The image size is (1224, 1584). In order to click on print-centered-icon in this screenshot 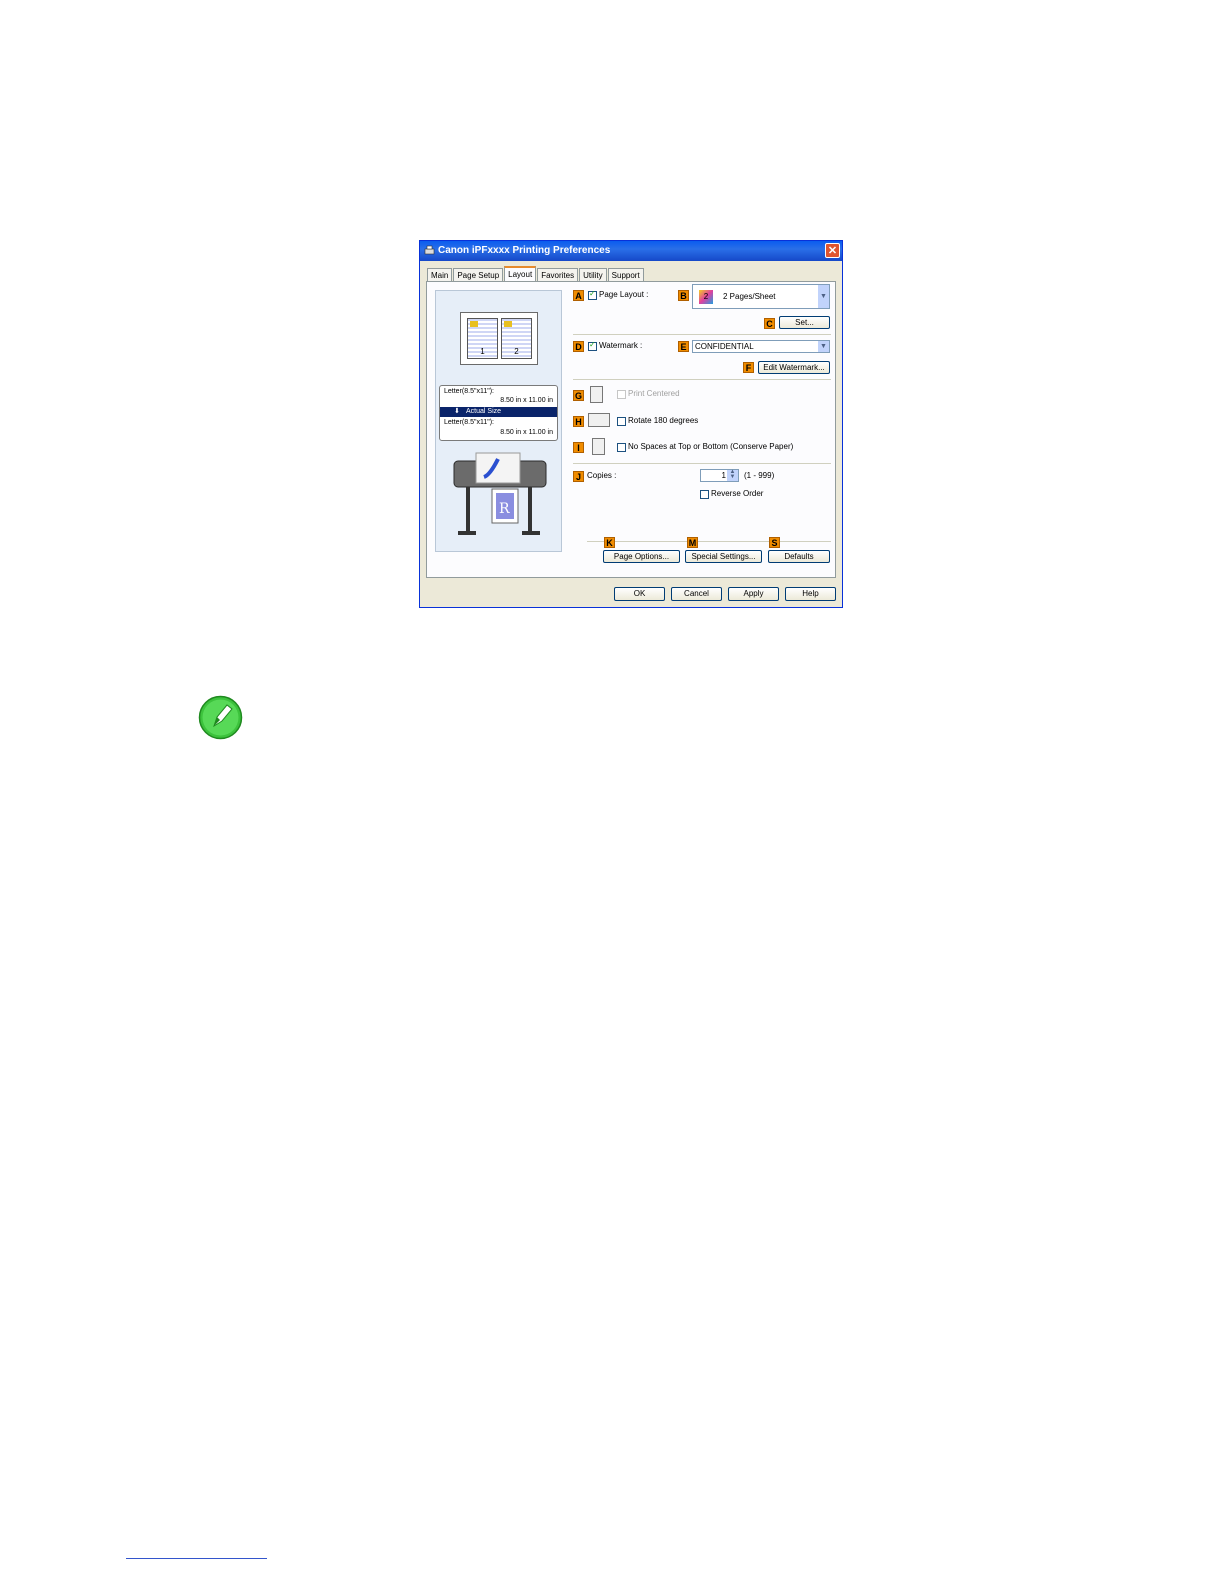, I will do `click(596, 394)`.